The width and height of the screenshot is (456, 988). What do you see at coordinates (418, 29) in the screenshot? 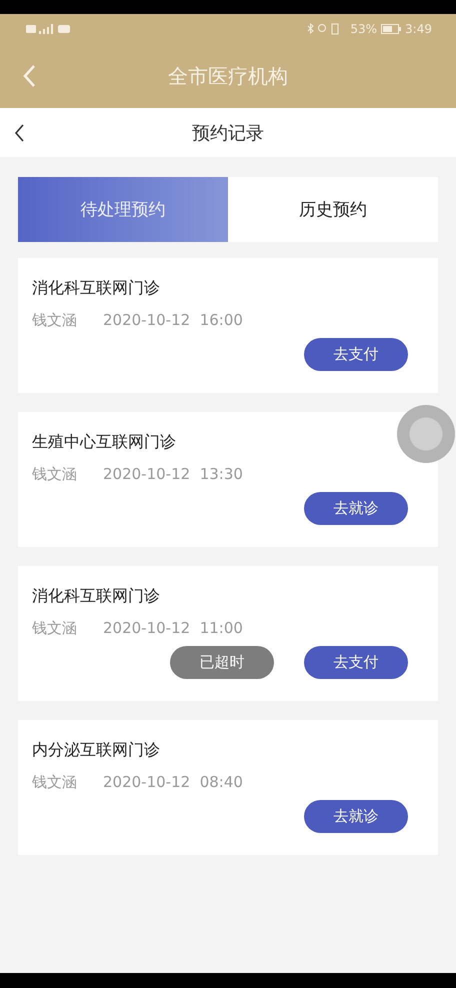
I see `clock-time: 3:49` at bounding box center [418, 29].